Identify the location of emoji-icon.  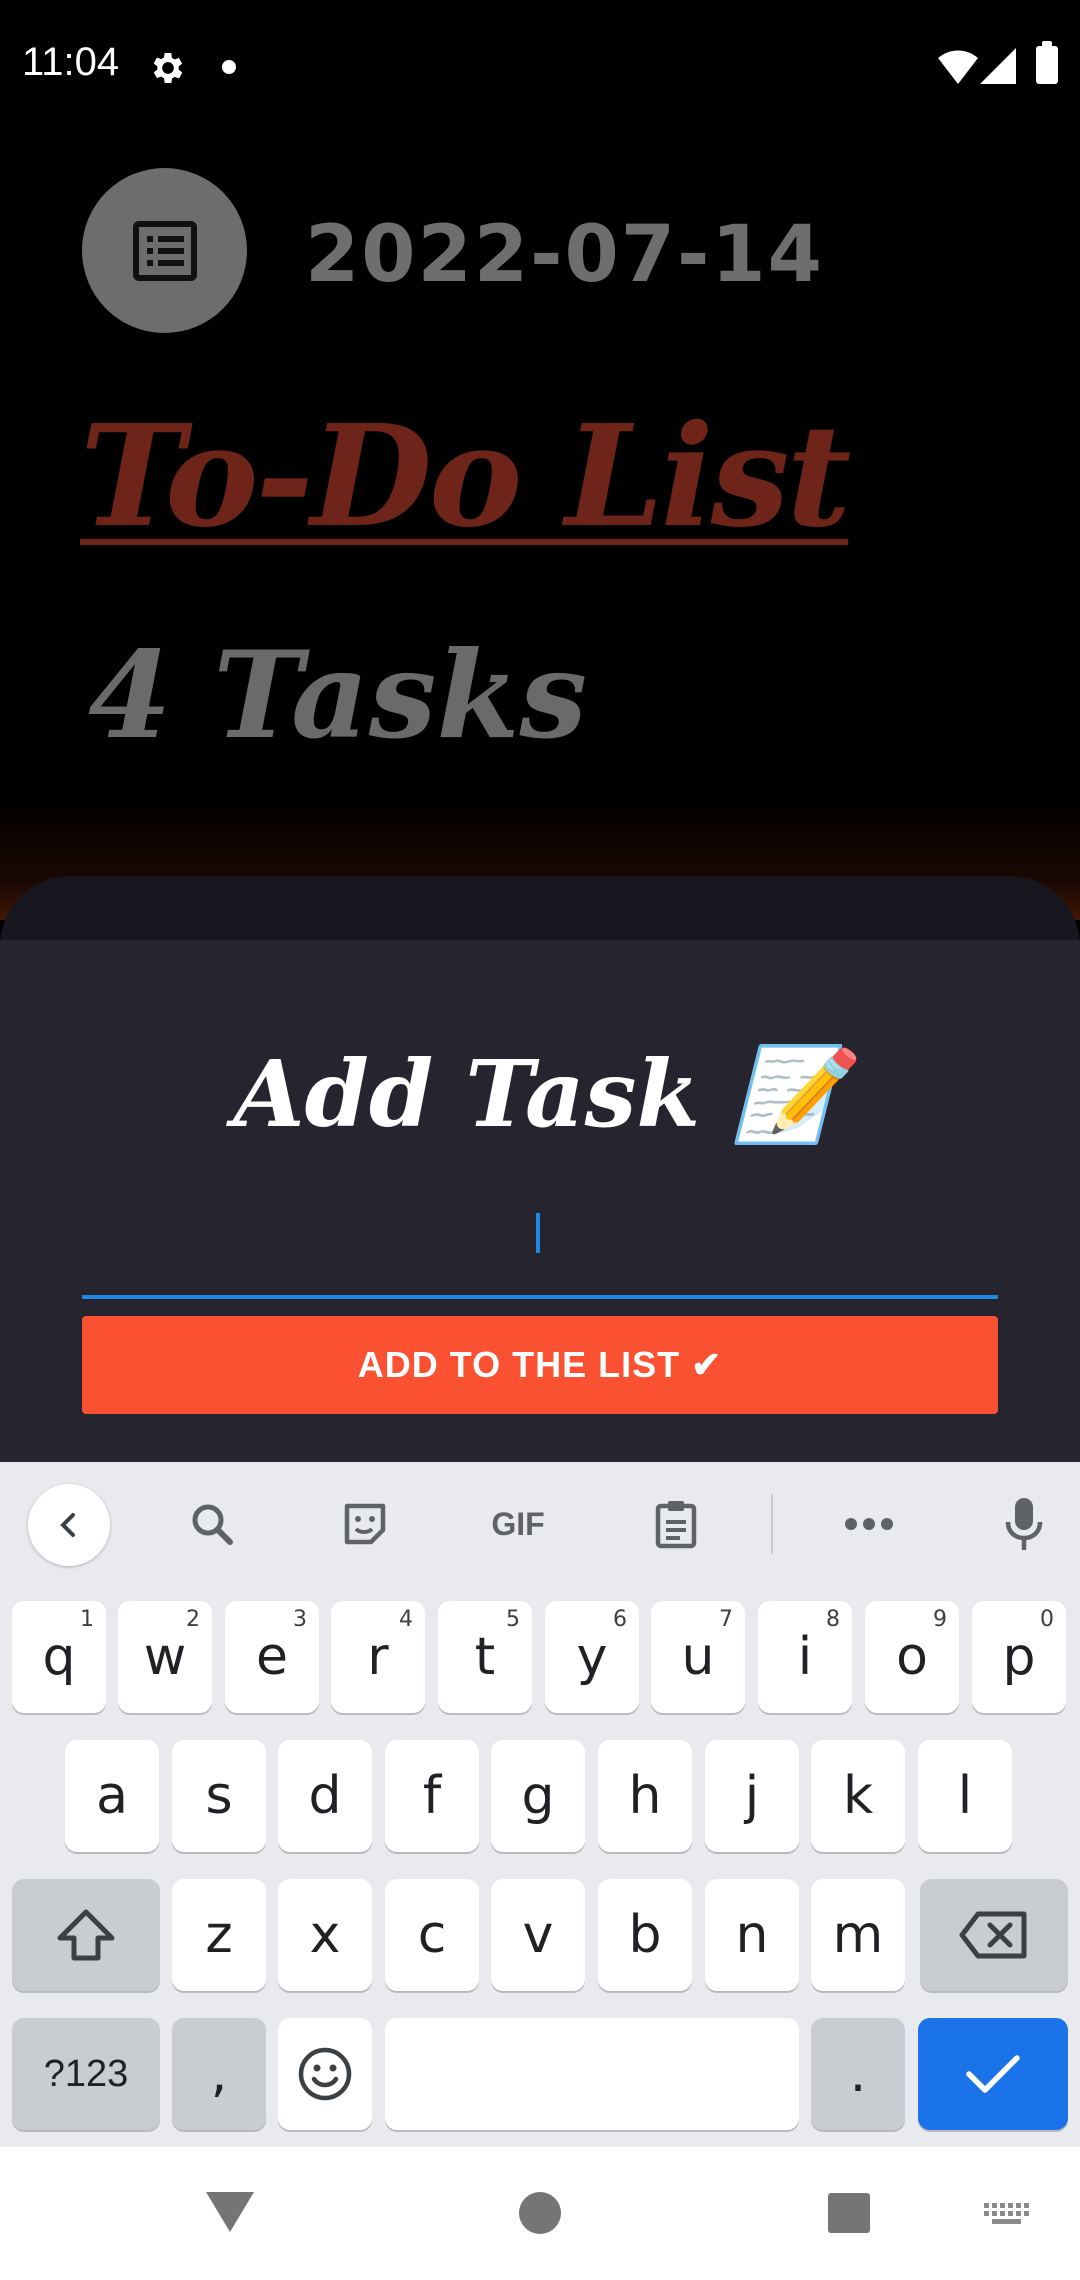
(325, 2074).